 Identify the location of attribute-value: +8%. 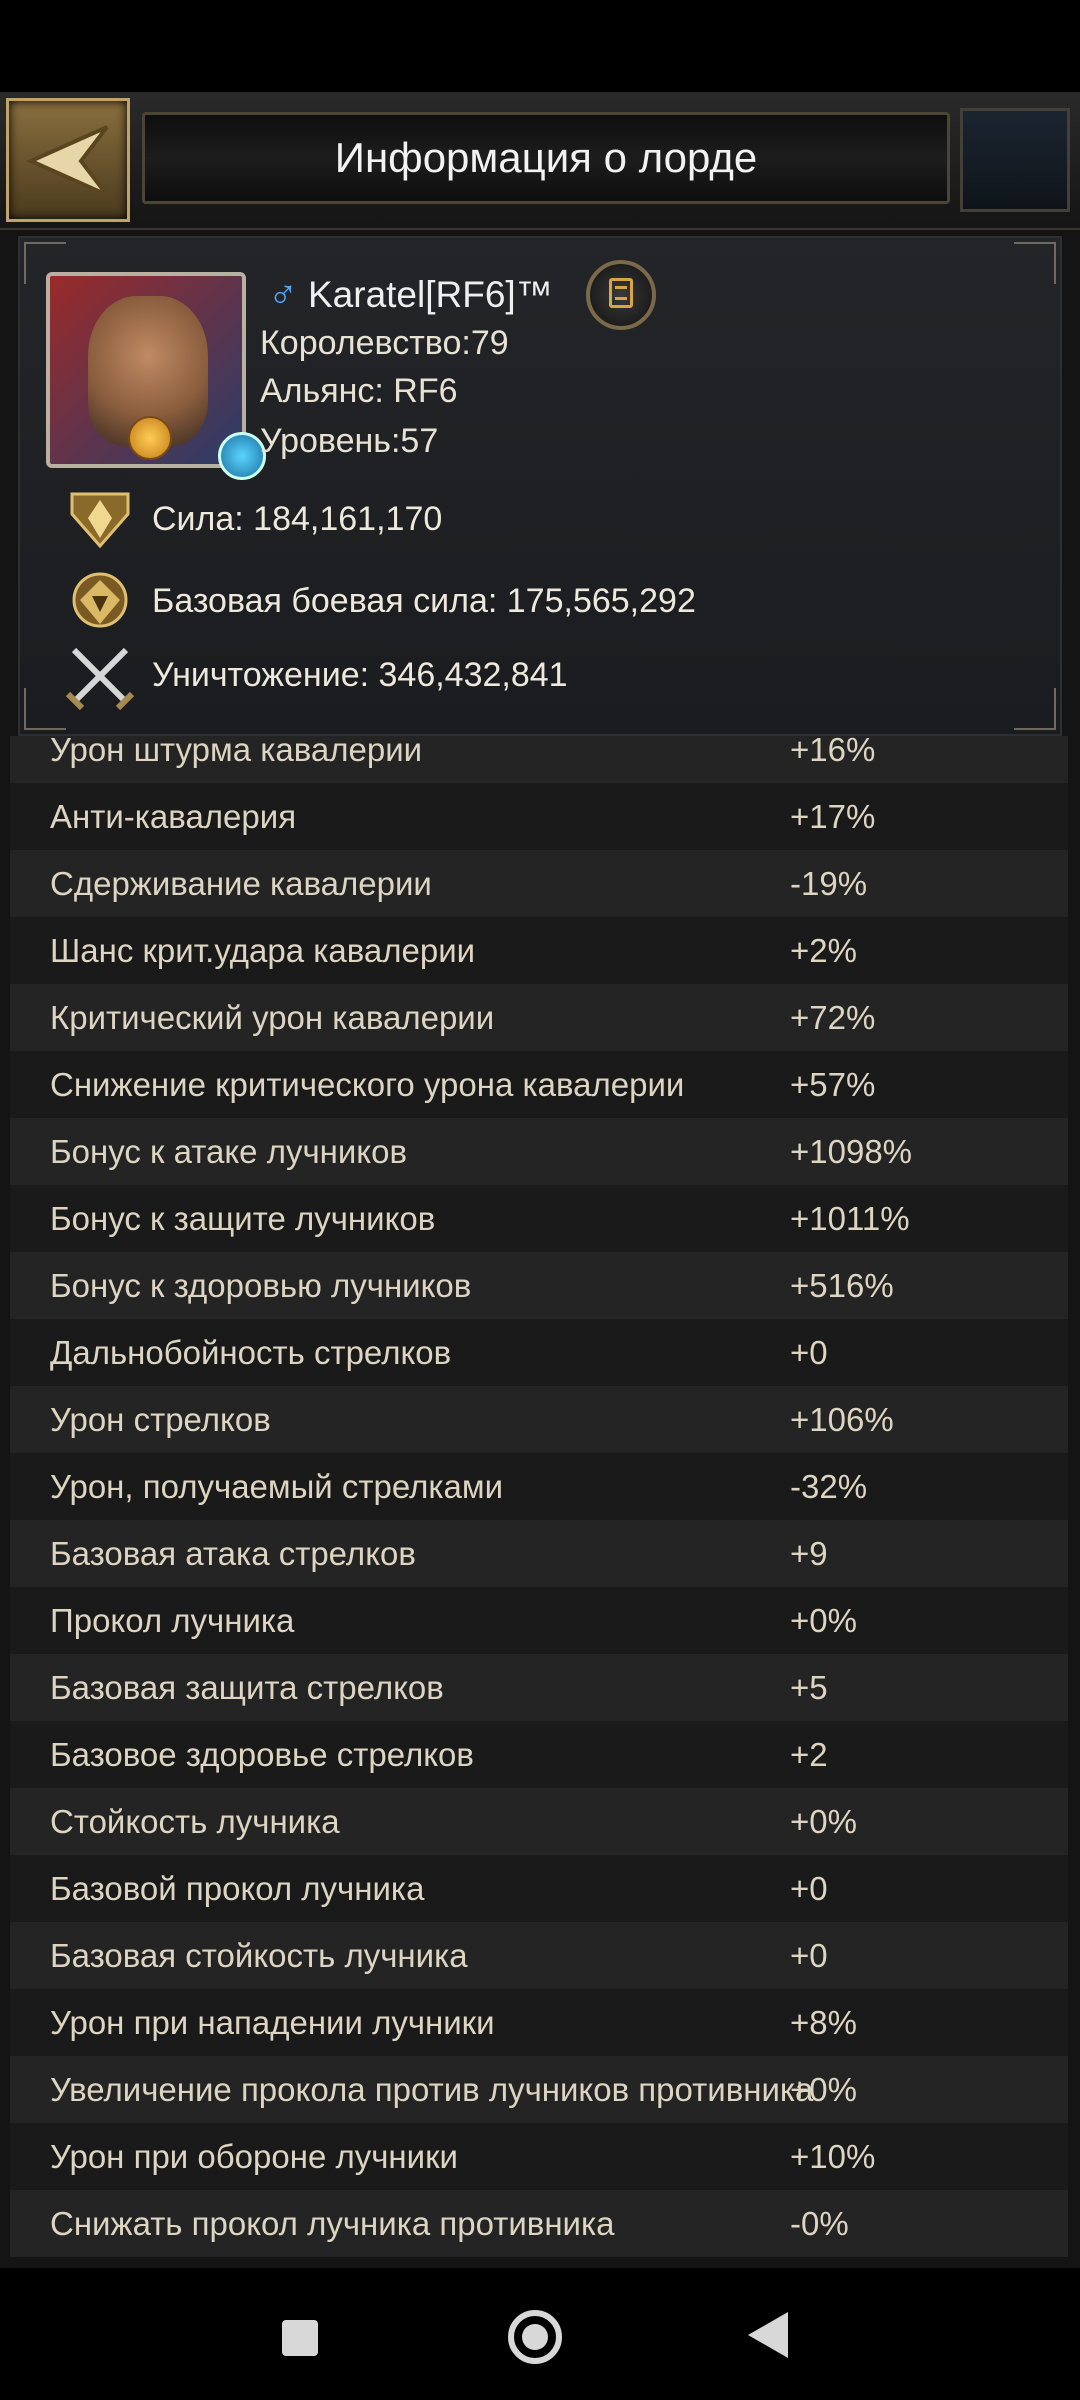
(823, 2022).